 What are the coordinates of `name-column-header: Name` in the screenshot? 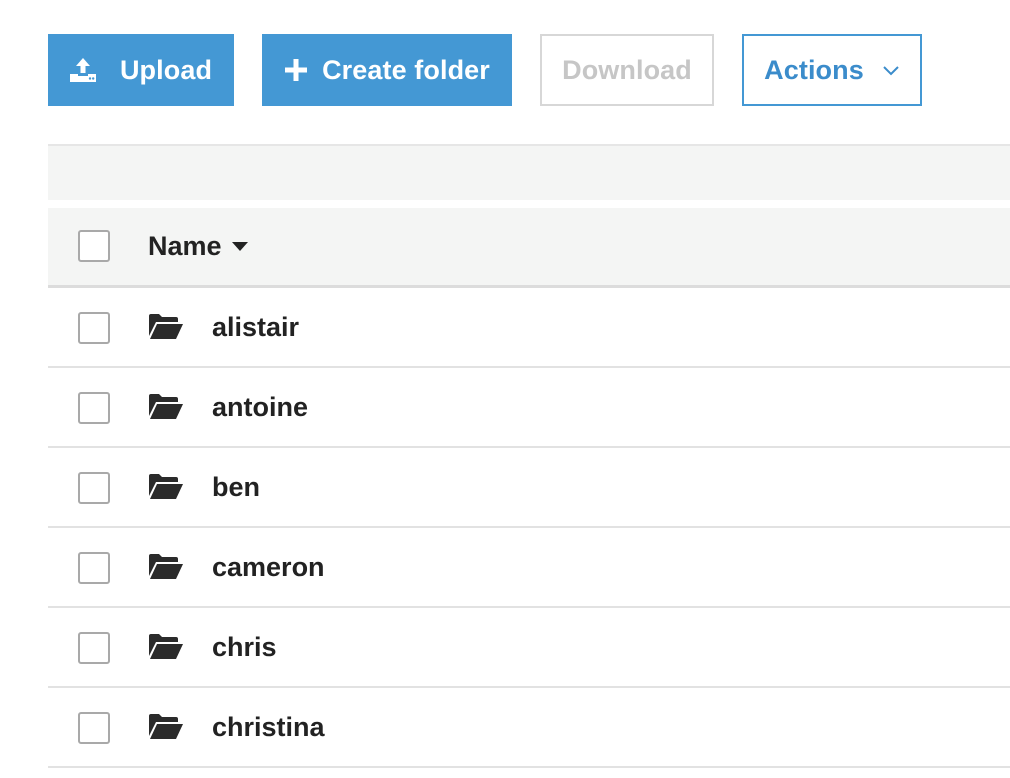 It's located at (198, 246).